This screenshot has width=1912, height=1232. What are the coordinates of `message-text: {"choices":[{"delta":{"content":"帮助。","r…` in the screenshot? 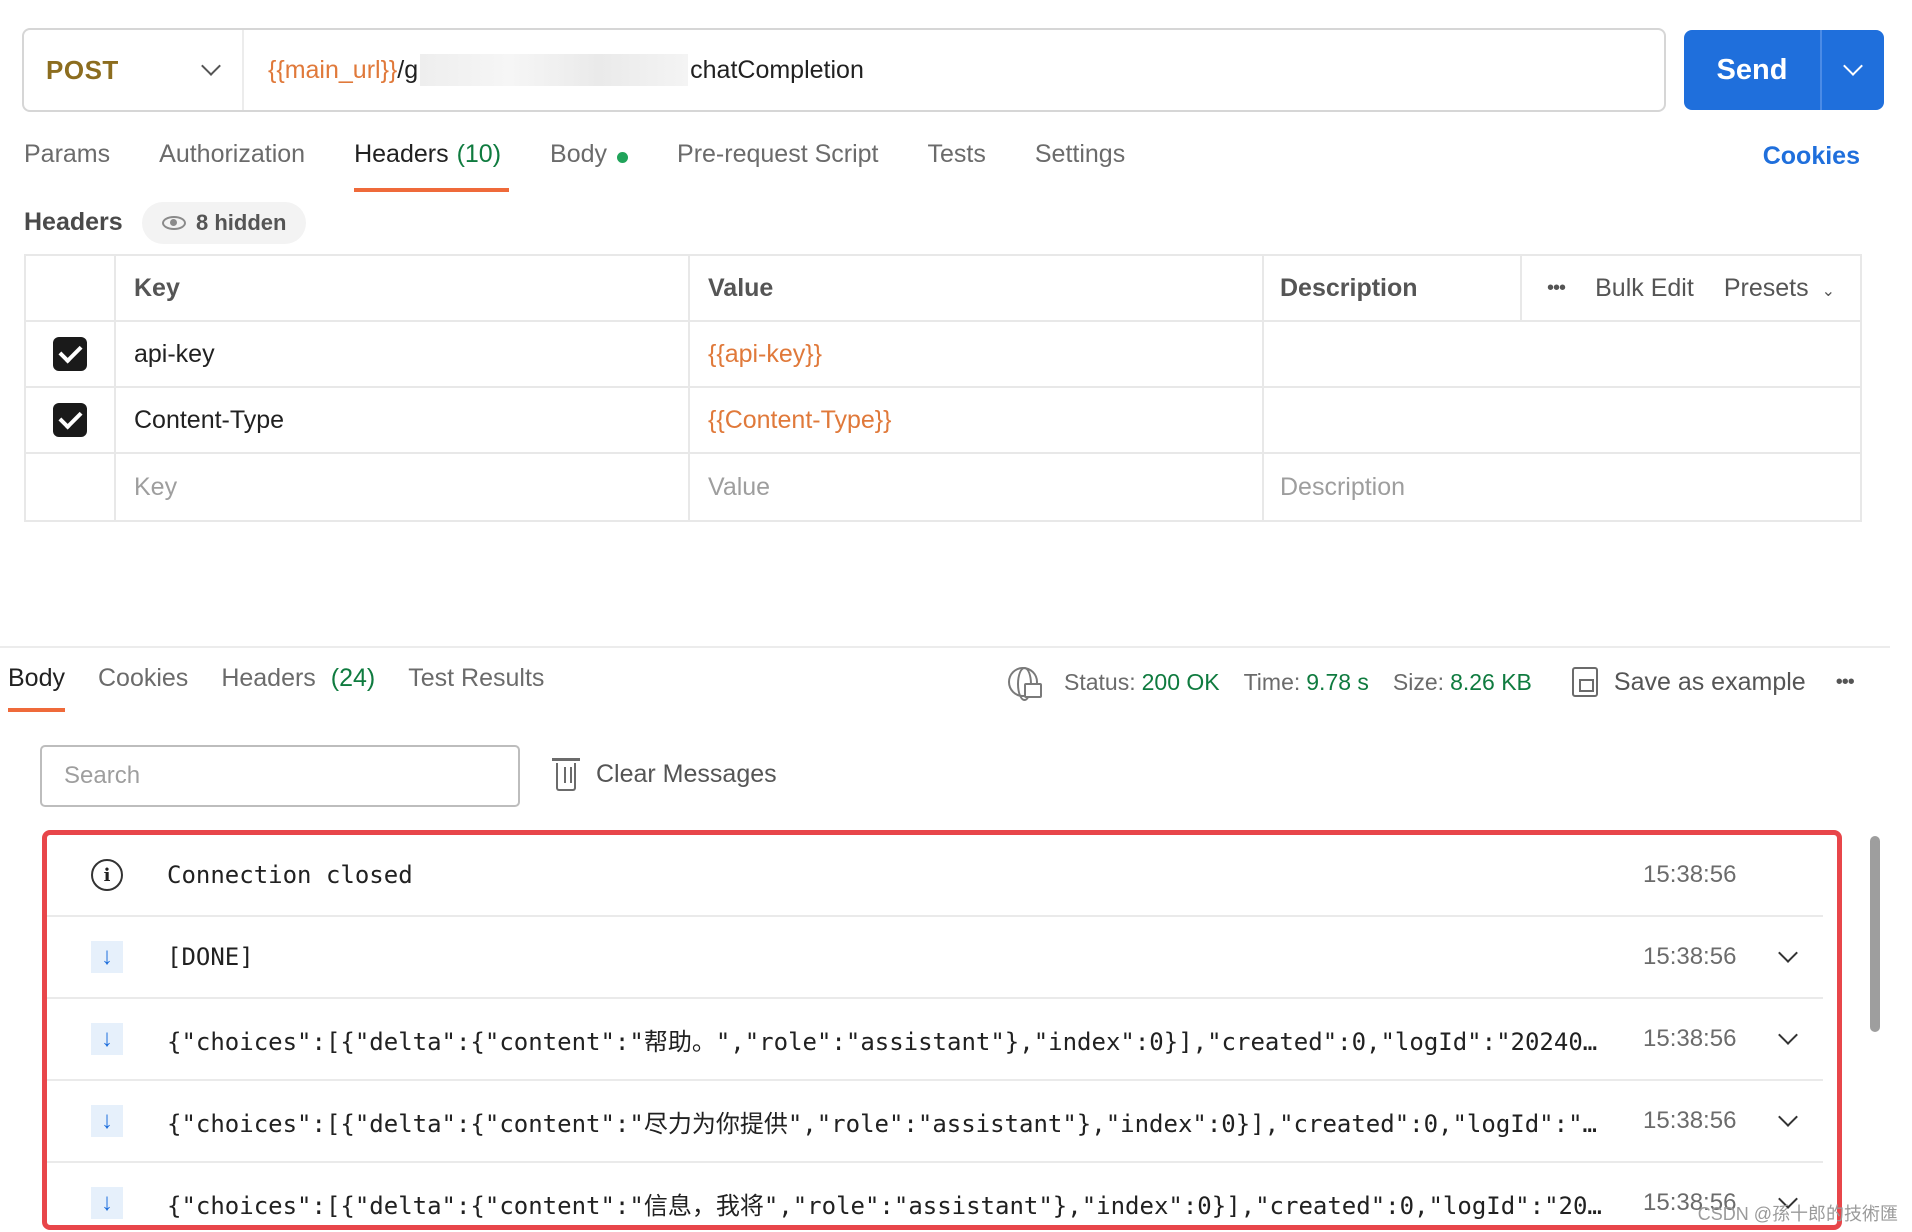 It's located at (889, 1041).